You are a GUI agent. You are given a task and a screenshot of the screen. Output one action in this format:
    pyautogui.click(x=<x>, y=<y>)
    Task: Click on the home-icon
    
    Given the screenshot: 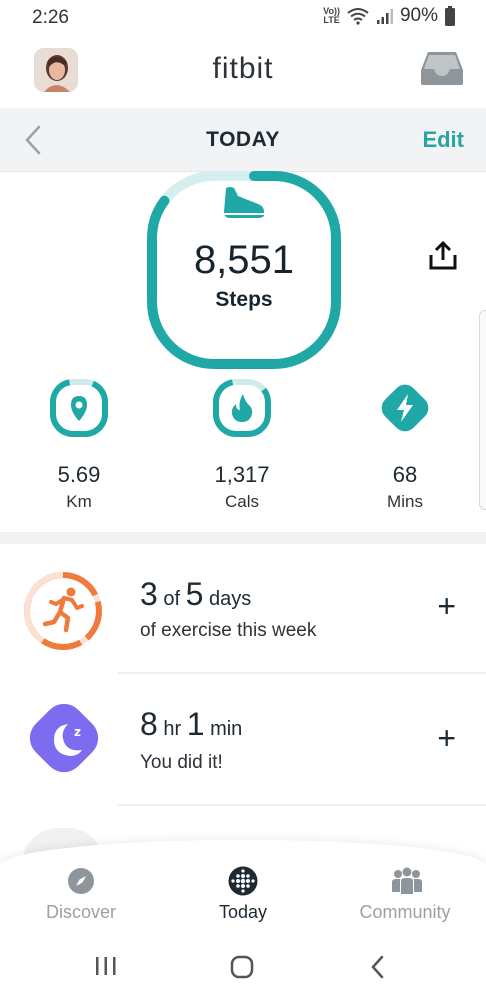 What is the action you would take?
    pyautogui.click(x=242, y=969)
    